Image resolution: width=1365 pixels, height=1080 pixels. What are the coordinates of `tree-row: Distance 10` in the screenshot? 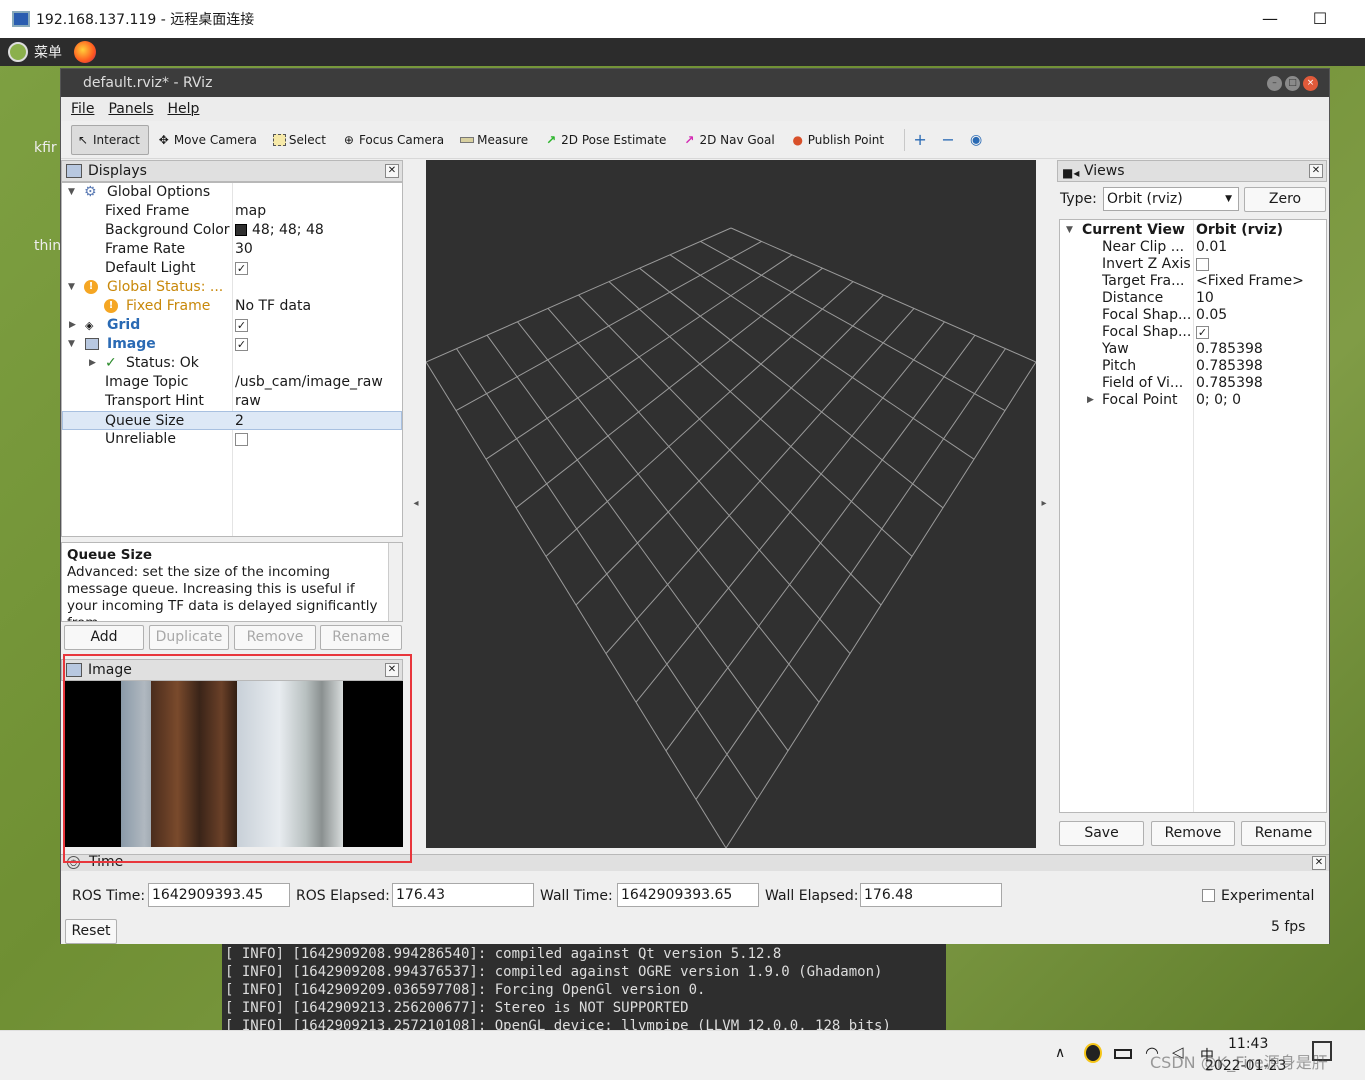 It's located at (1193, 298).